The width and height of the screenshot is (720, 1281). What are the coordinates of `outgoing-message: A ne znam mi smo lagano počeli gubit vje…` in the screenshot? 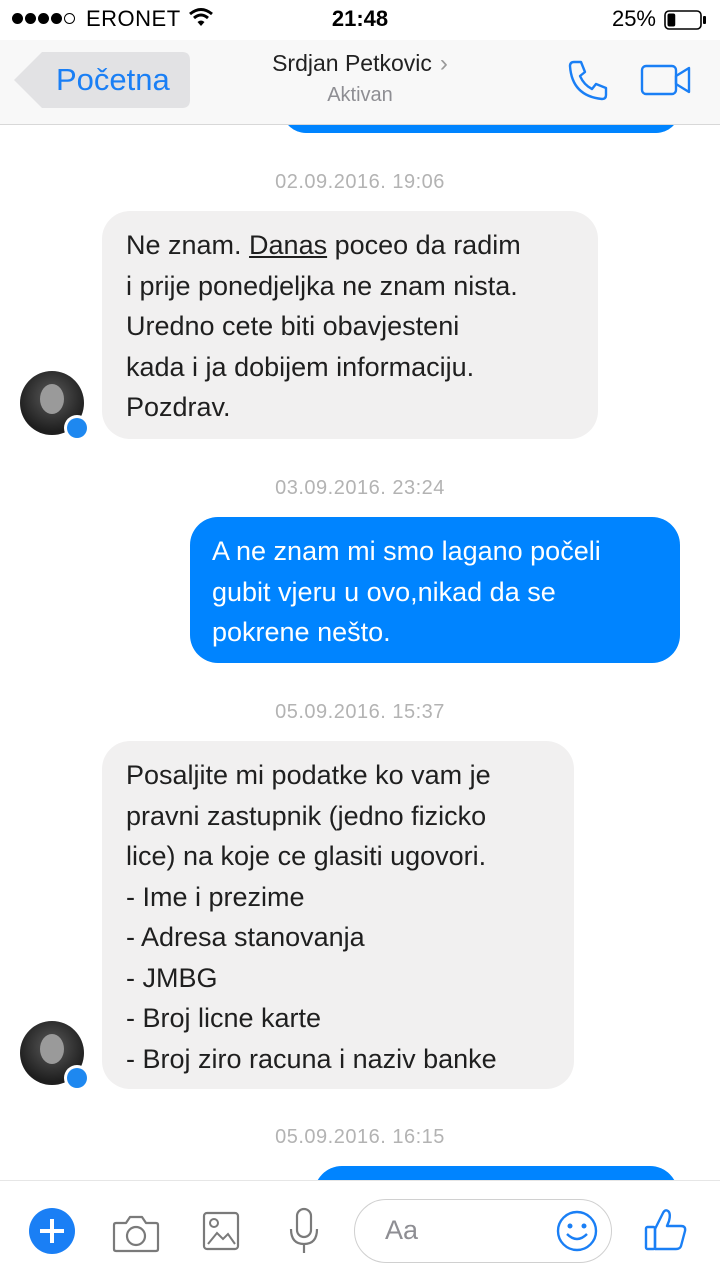 It's located at (435, 590).